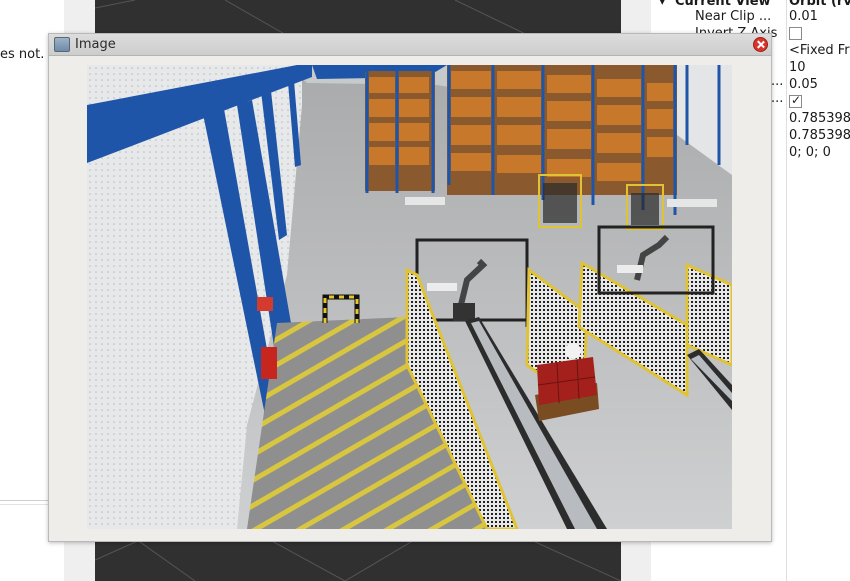 The height and width of the screenshot is (581, 850). What do you see at coordinates (760, 44) in the screenshot?
I see `close-icon` at bounding box center [760, 44].